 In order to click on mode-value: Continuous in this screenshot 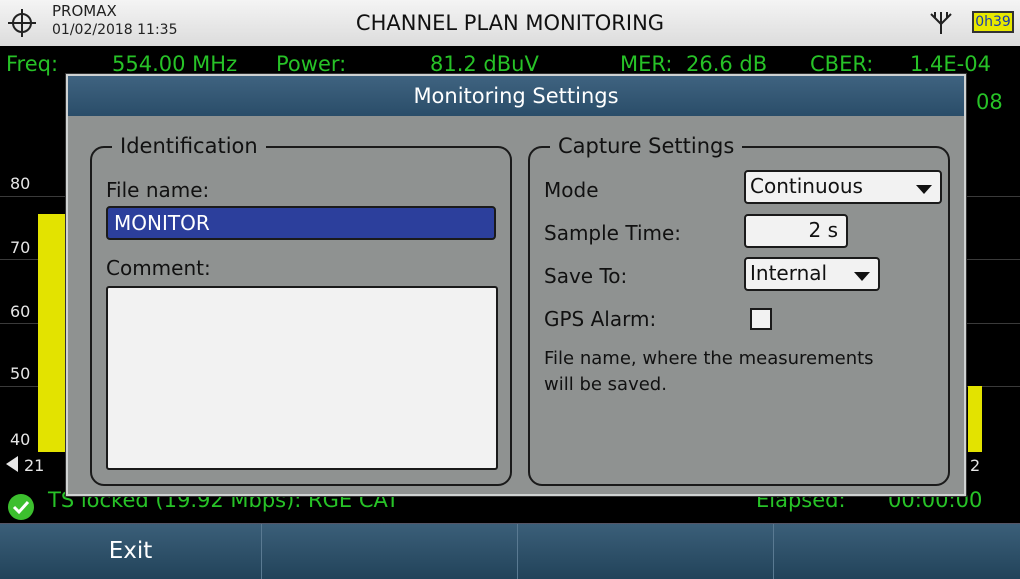, I will do `click(806, 186)`.